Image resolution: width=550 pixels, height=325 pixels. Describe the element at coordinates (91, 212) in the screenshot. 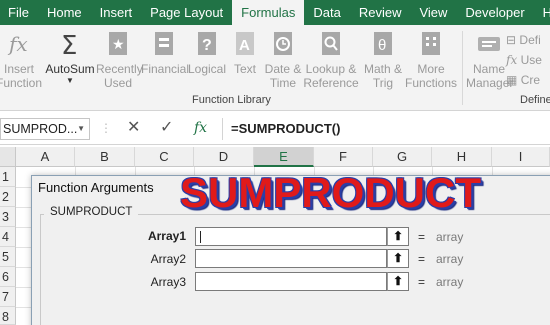

I see `function-name-label: SUMPRODUCT` at that location.